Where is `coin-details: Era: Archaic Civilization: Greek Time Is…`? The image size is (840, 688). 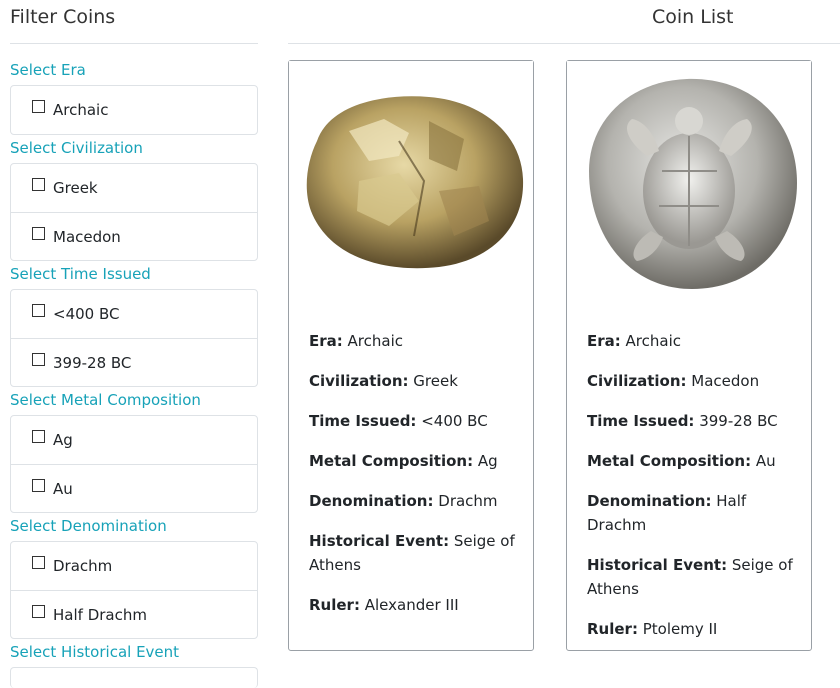
coin-details: Era: Archaic Civilization: Greek Time Is… is located at coordinates (414, 481).